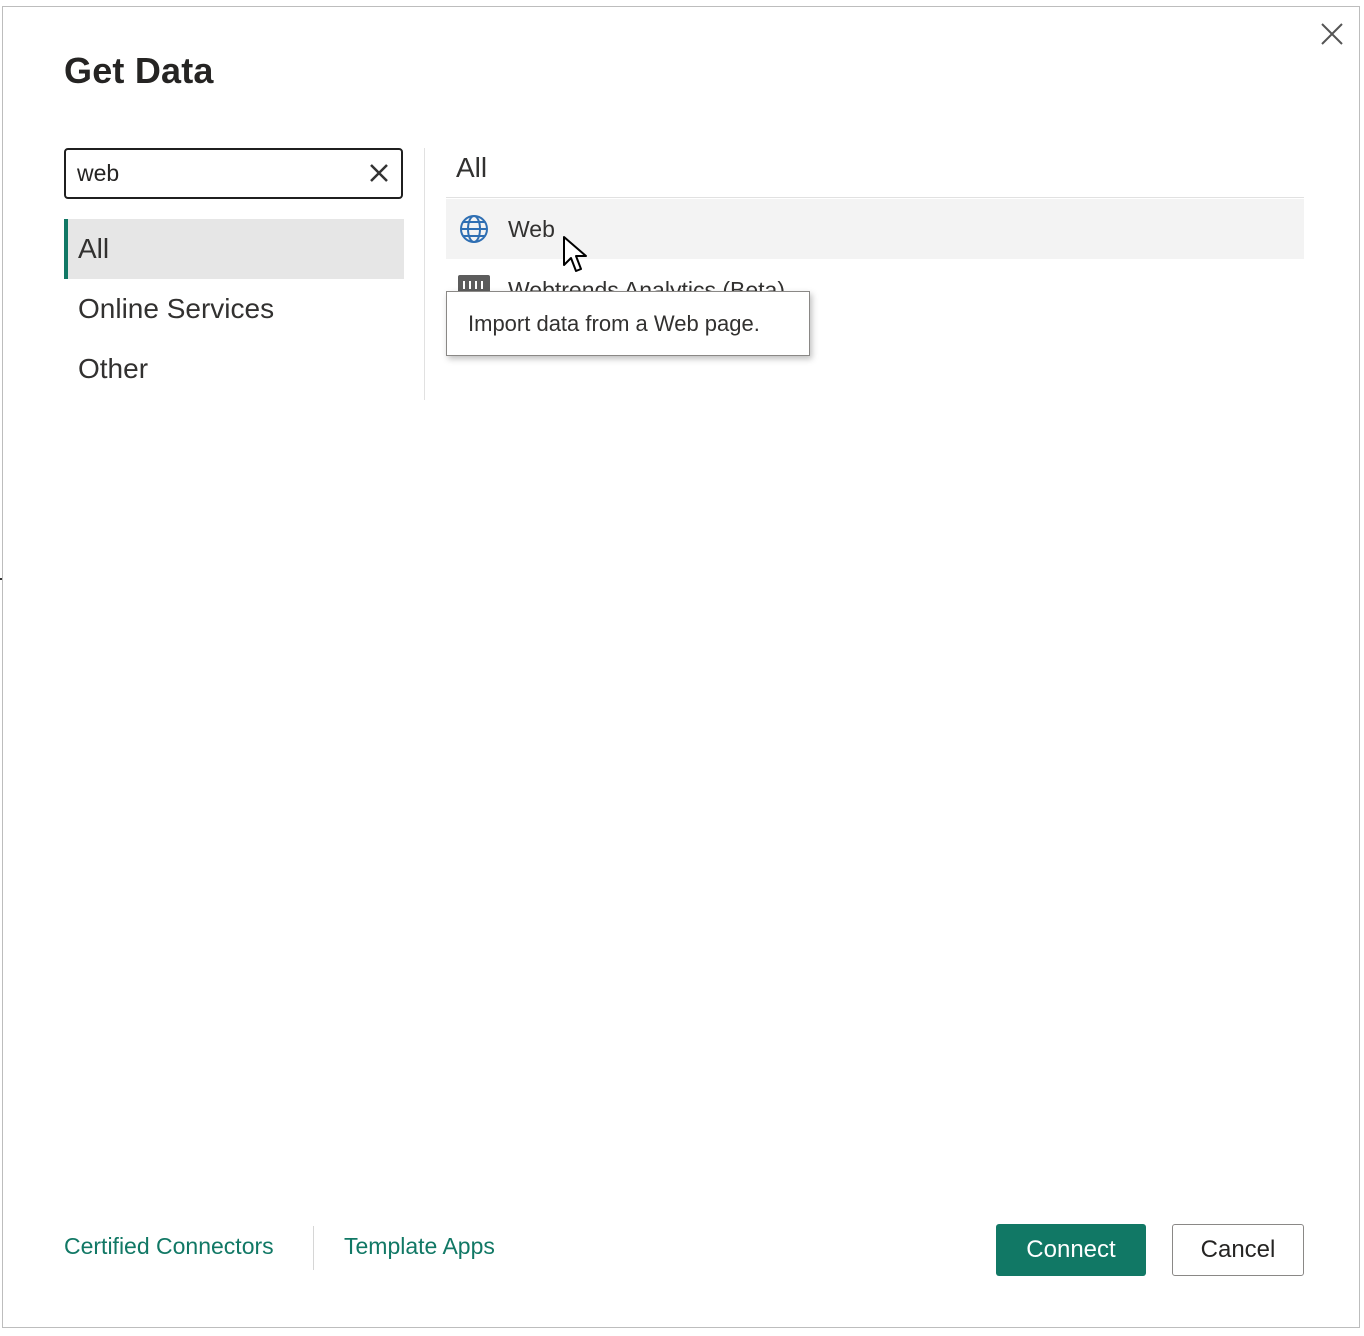 The width and height of the screenshot is (1364, 1336). I want to click on search-input, so click(217, 173).